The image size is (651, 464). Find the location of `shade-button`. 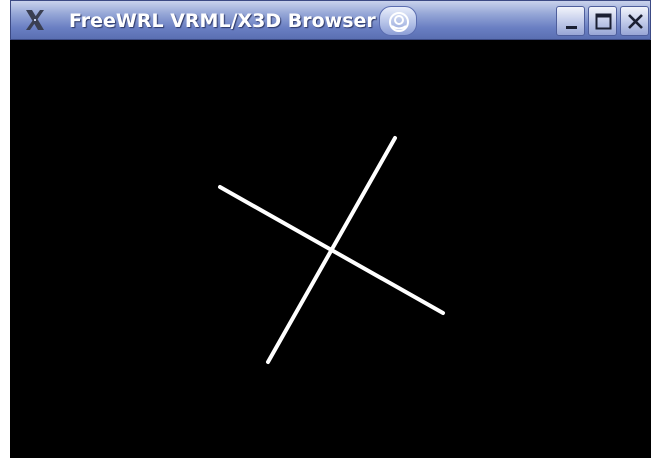

shade-button is located at coordinates (398, 21).